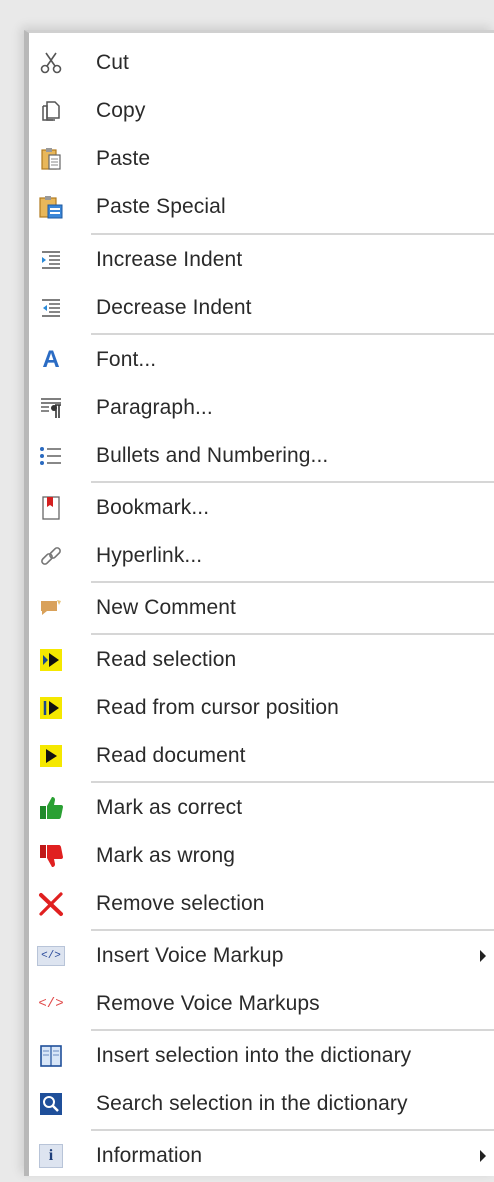  I want to click on scissors-icon, so click(51, 63).